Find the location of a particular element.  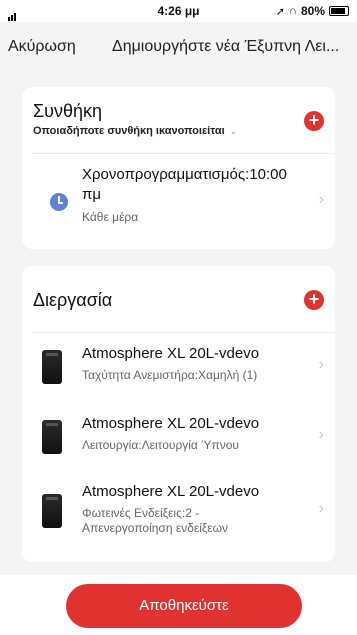

condition-item-subtitle: Κάθε μέρα is located at coordinates (110, 217).